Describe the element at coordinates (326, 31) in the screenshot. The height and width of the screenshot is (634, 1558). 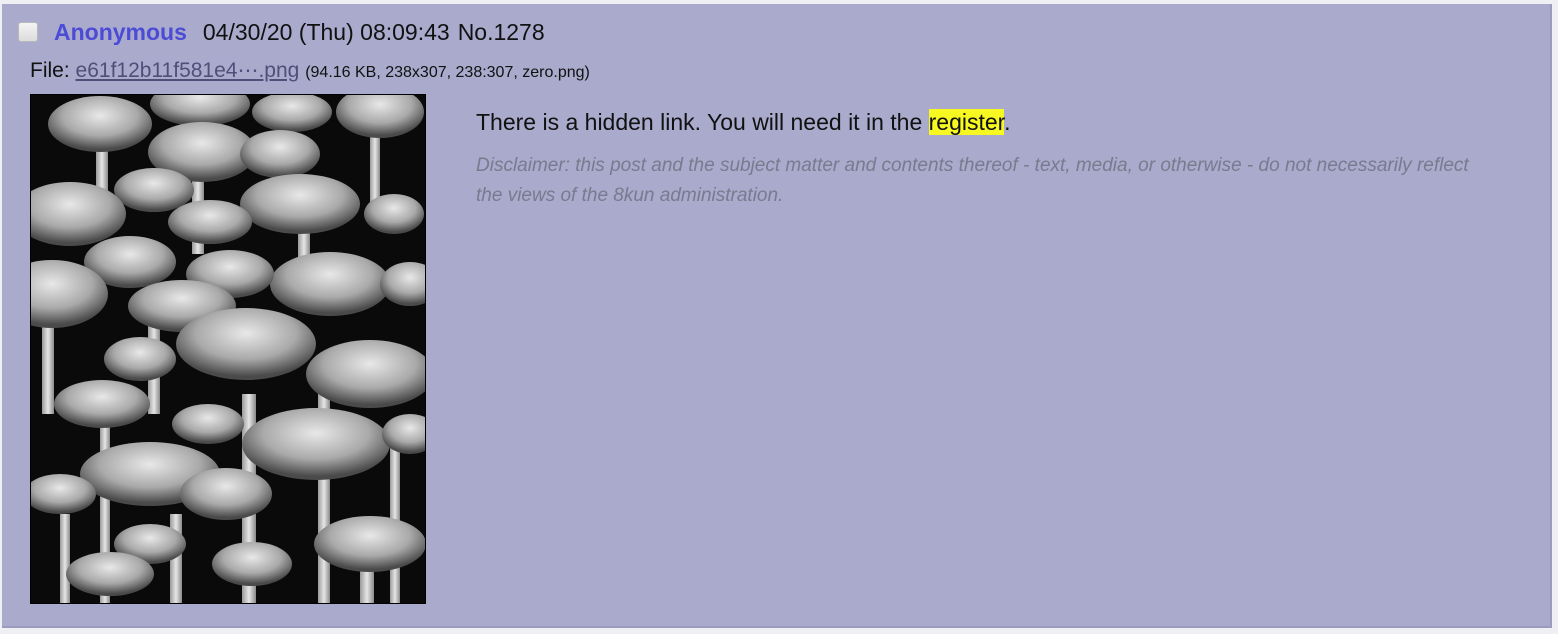
I see `post-date: 04/30/20 (Thu) 08:09:43` at that location.